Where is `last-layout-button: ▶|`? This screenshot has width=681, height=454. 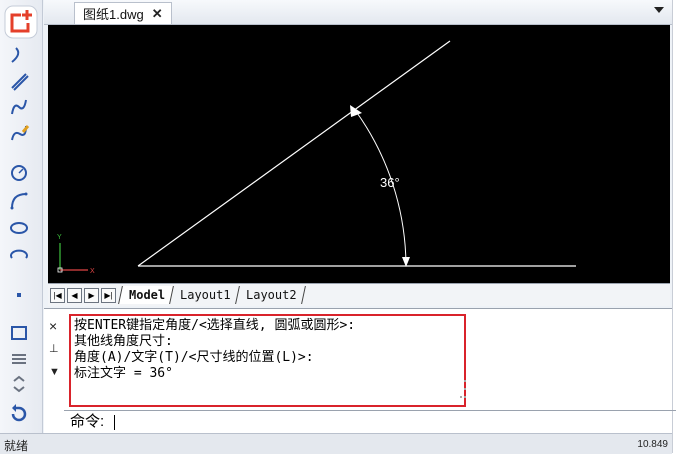 last-layout-button: ▶| is located at coordinates (108, 295).